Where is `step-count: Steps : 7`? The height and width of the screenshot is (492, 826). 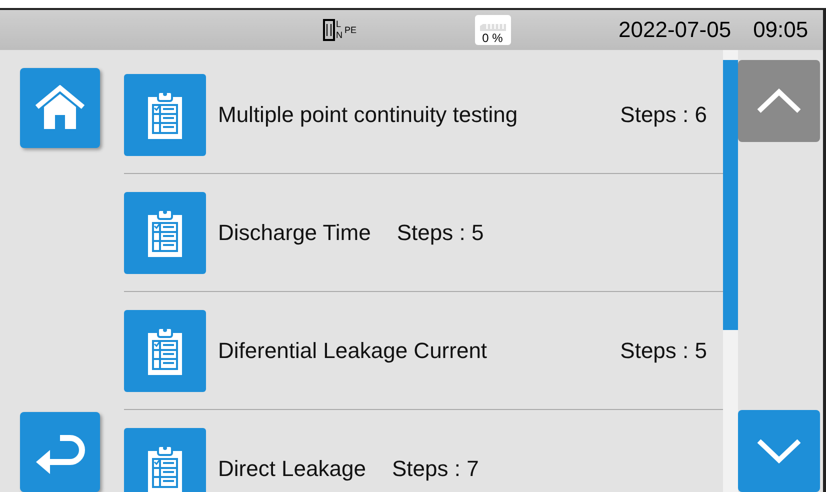
step-count: Steps : 7 is located at coordinates (435, 469).